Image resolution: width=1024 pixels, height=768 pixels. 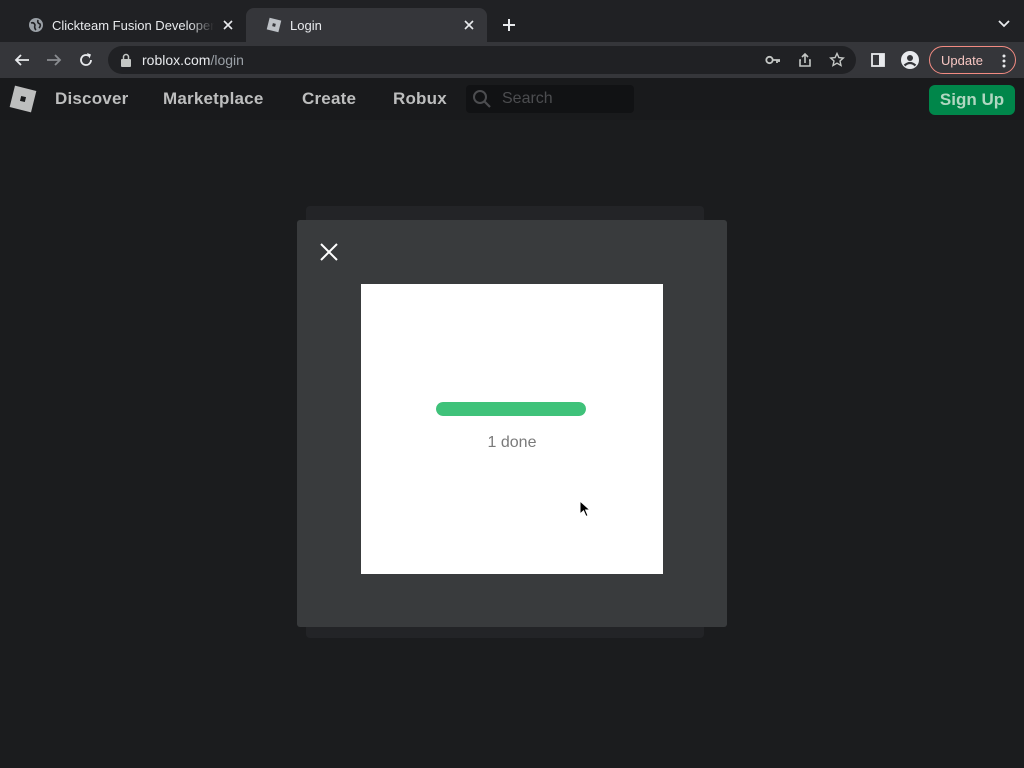 What do you see at coordinates (773, 60) in the screenshot?
I see `key-icon` at bounding box center [773, 60].